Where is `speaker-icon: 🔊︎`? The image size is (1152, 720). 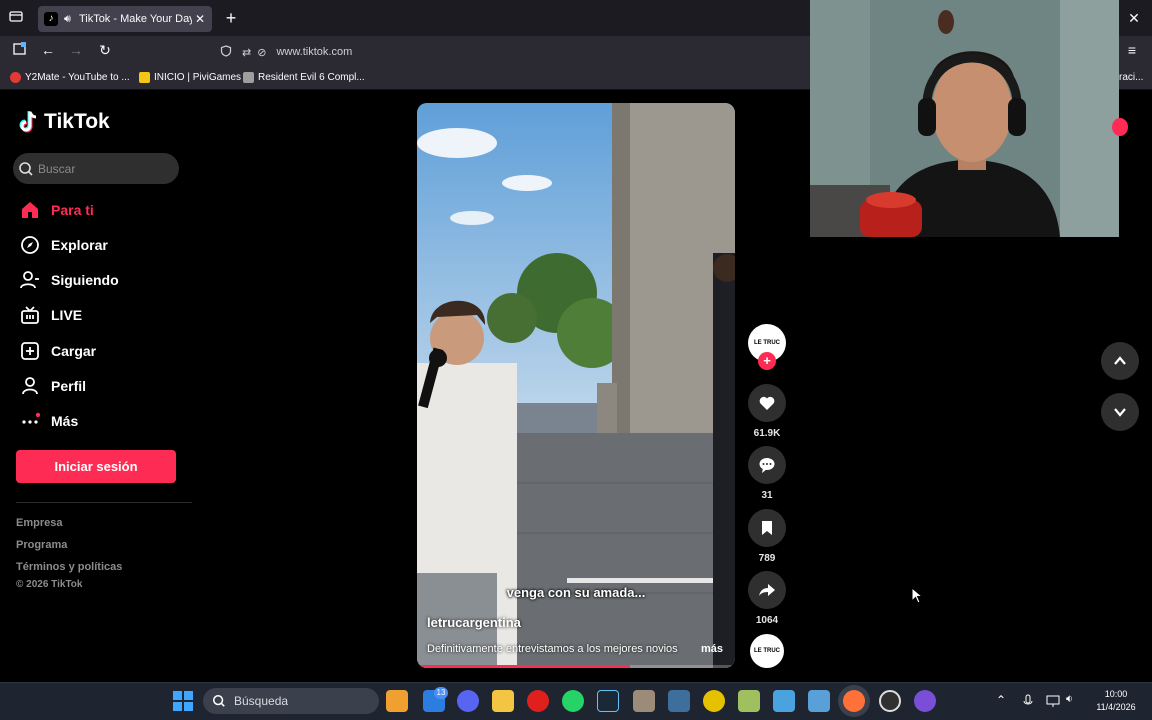
speaker-icon: 🔊︎ is located at coordinates (67, 19).